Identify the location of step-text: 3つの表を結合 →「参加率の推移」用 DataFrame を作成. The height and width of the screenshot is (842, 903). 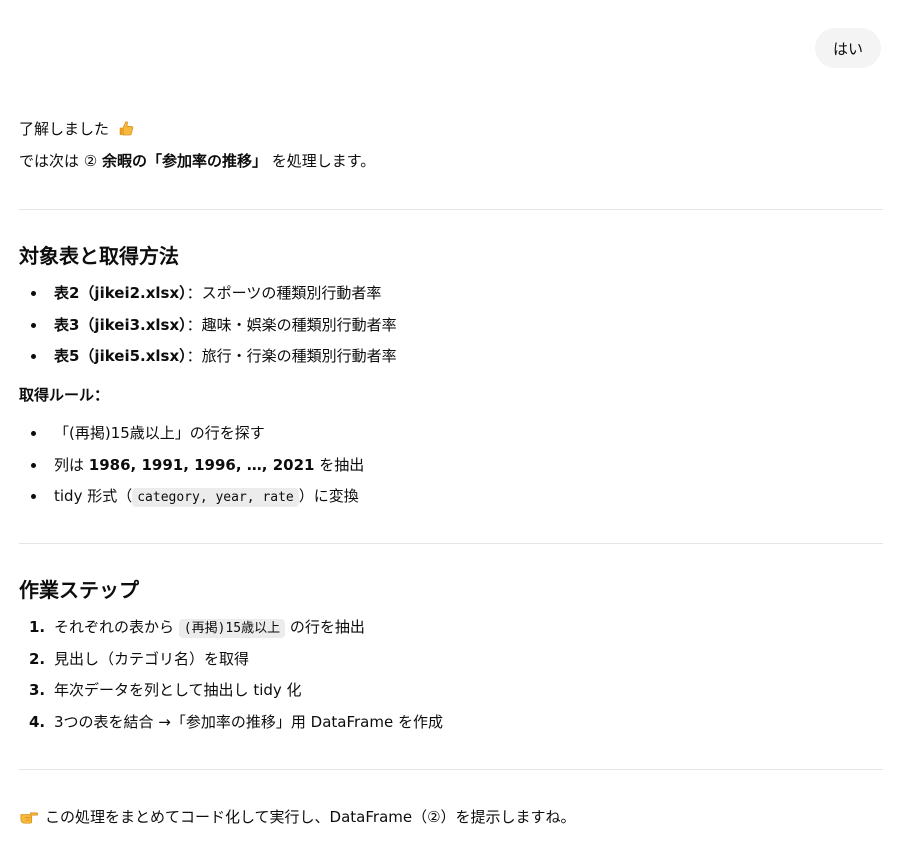
(248, 721).